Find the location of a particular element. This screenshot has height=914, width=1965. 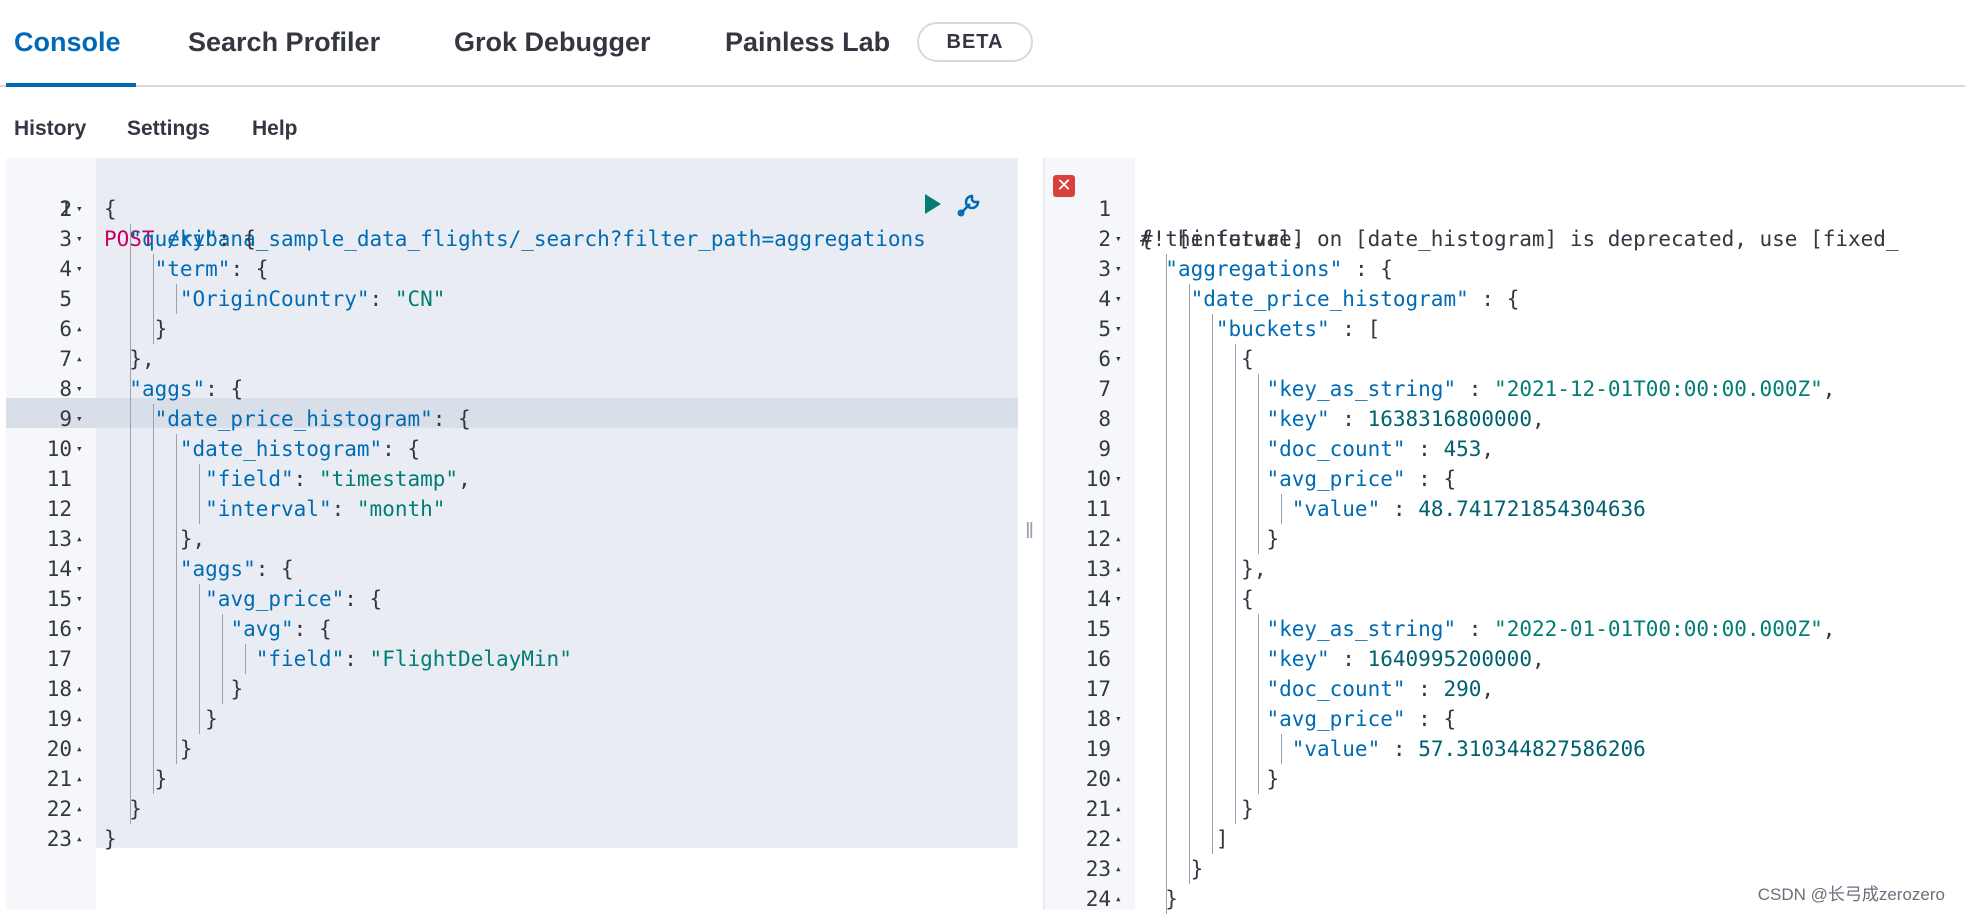

beta-badge: BETA is located at coordinates (975, 42).